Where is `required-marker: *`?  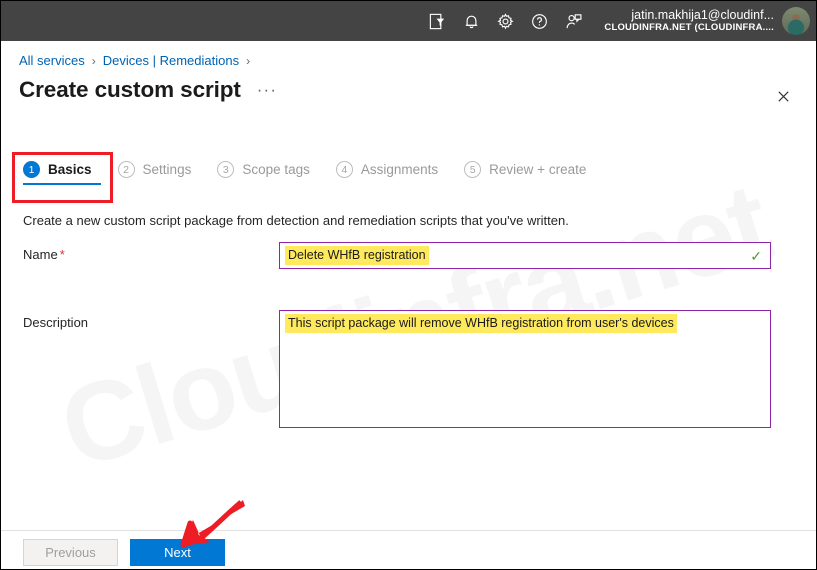 required-marker: * is located at coordinates (62, 254).